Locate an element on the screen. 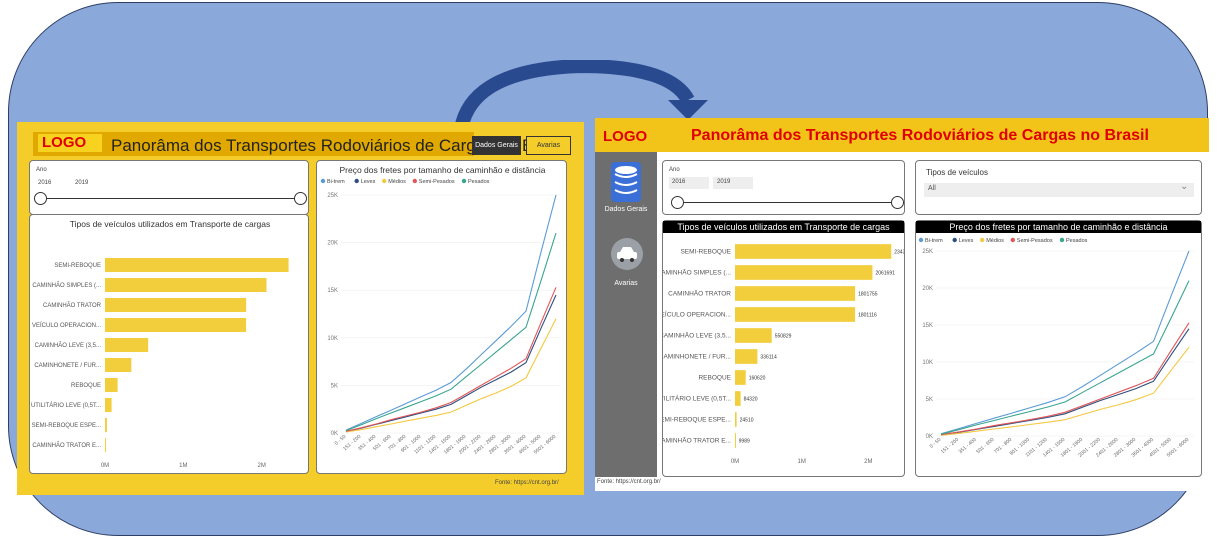 The width and height of the screenshot is (1217, 540). ano-label: Ano is located at coordinates (41, 170).